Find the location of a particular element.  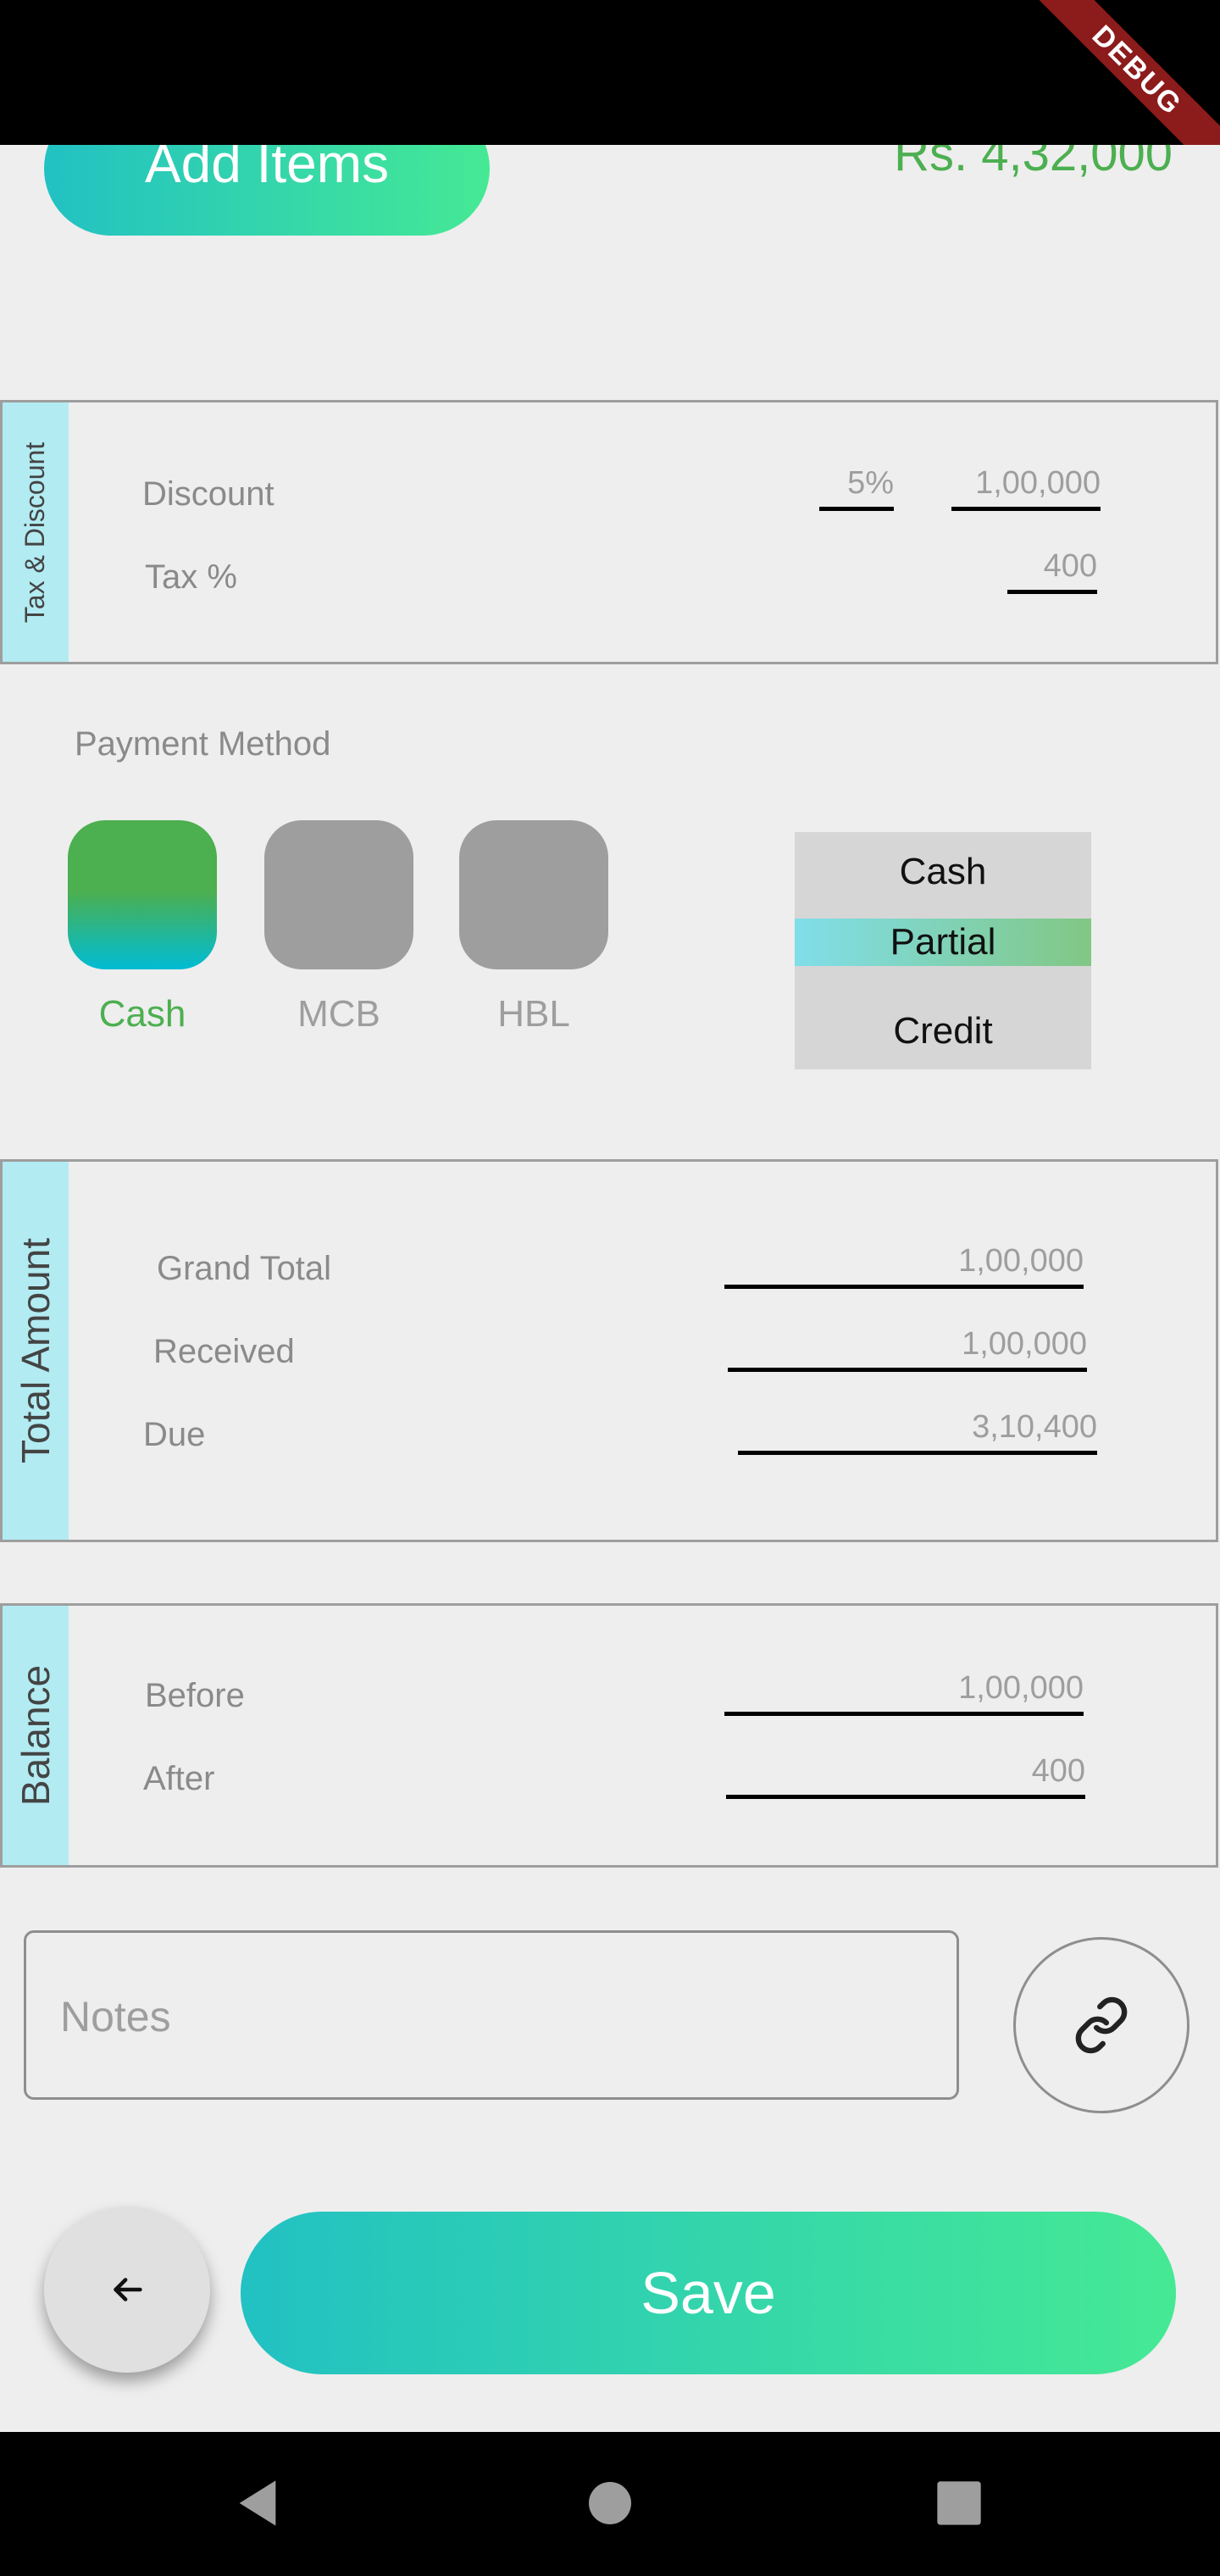

option-partial: Partial is located at coordinates (943, 942).